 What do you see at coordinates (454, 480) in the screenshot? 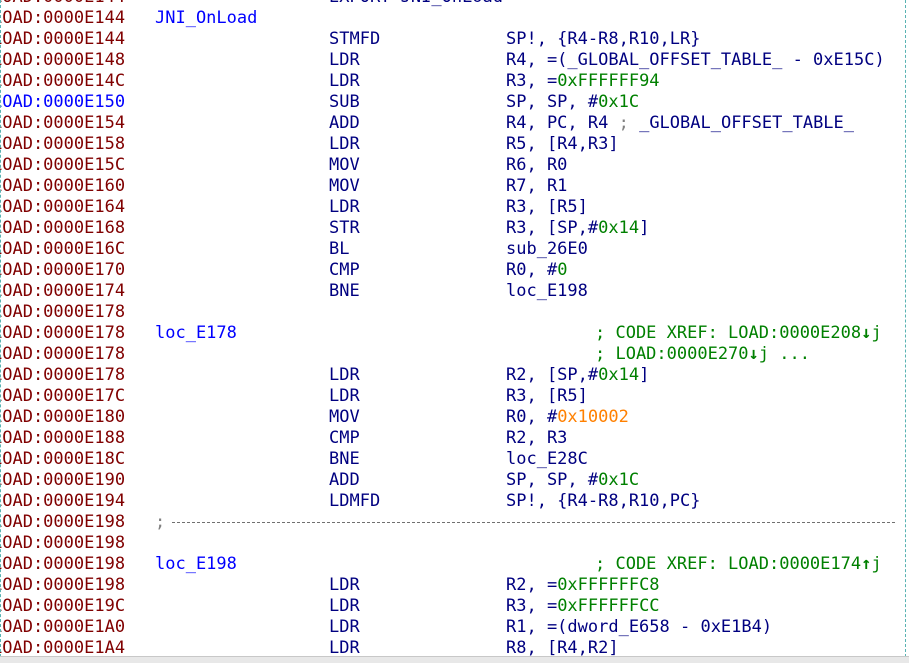
I see `listing-row: LOAD:0000E190 ADD SP, SP, #0x1C` at bounding box center [454, 480].